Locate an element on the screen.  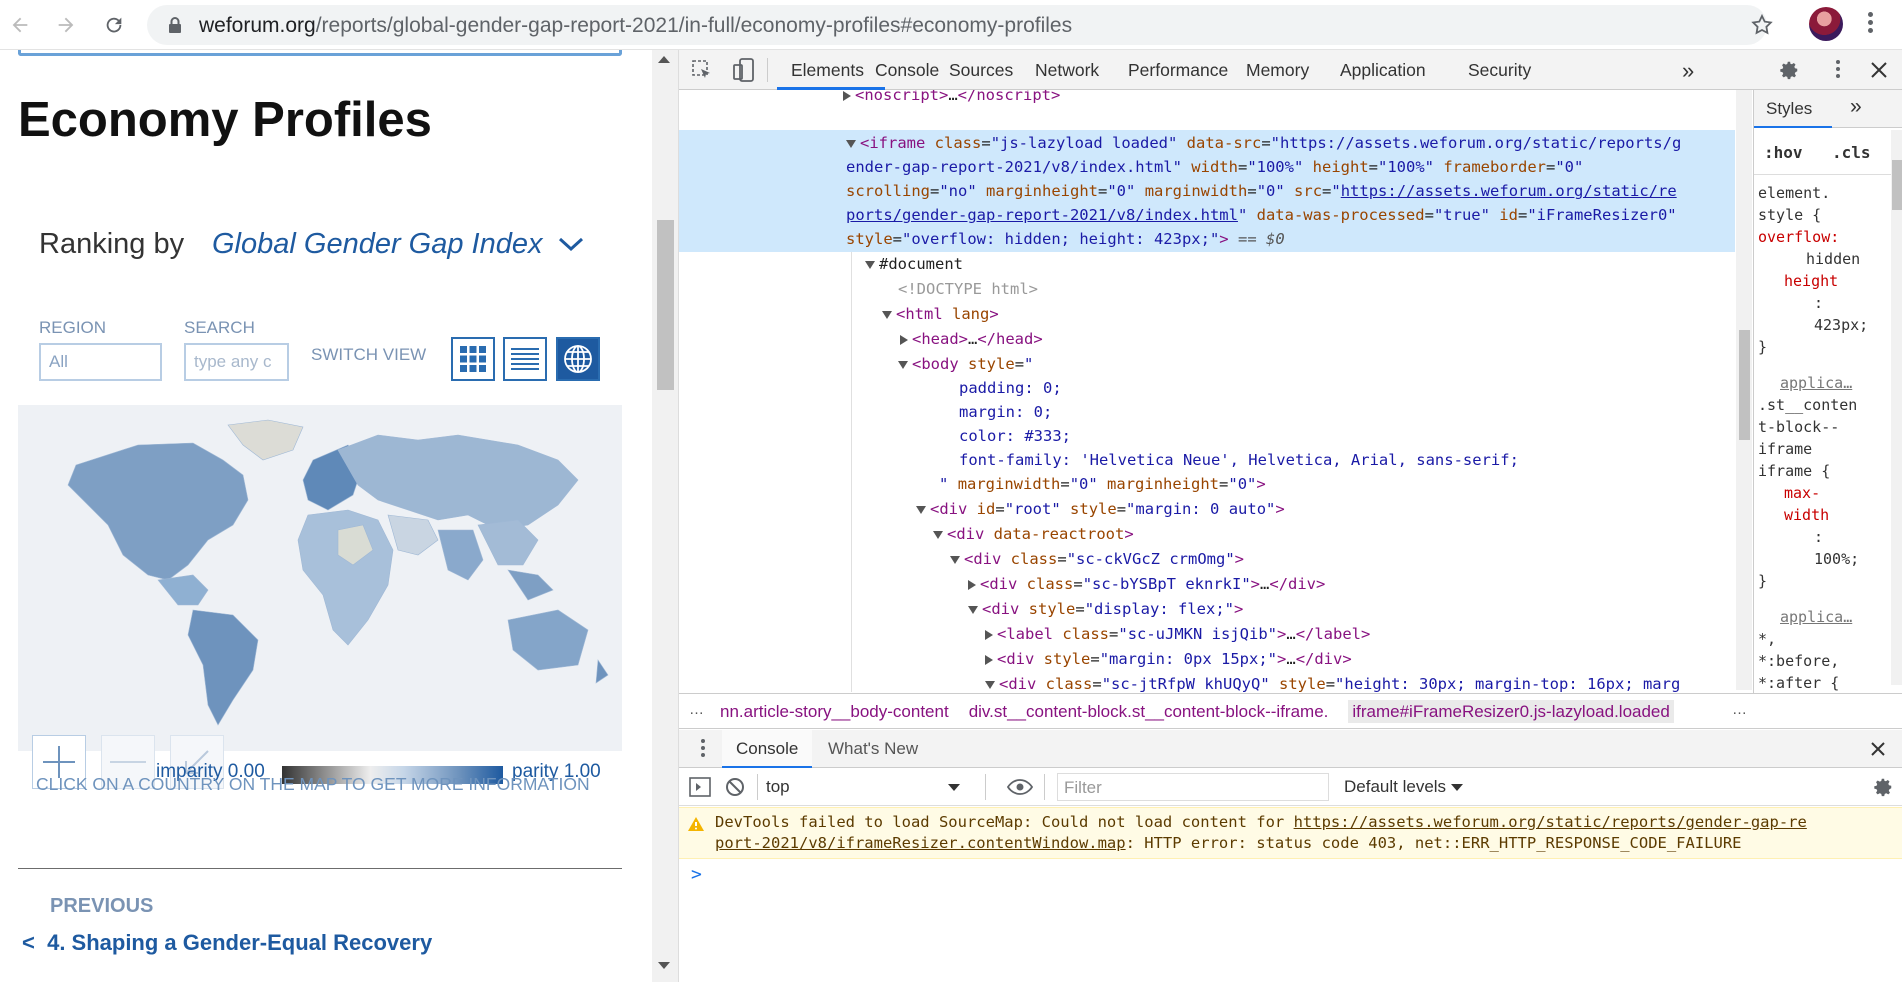
drawer-menu-icon is located at coordinates (703, 749).